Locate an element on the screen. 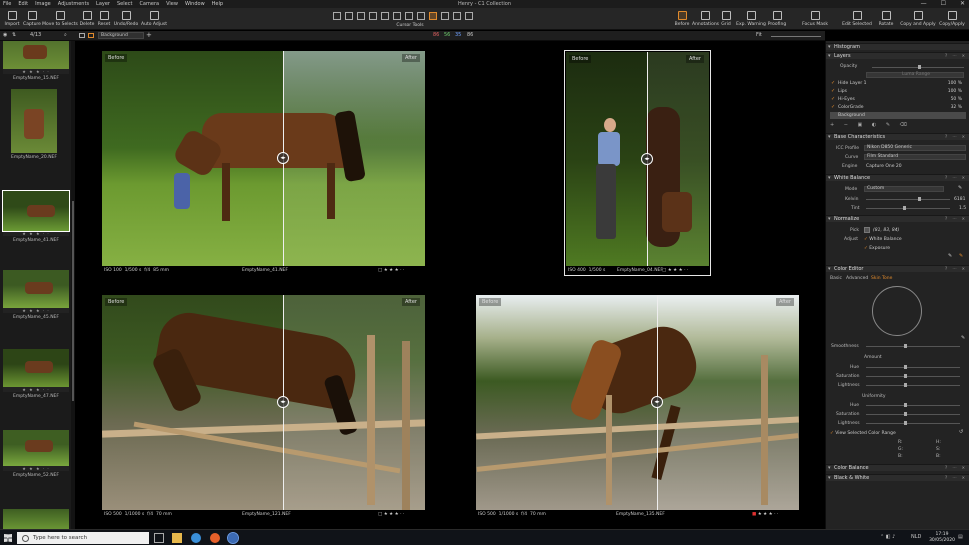 The height and width of the screenshot is (545, 969). language-indicator: NLD is located at coordinates (916, 537).